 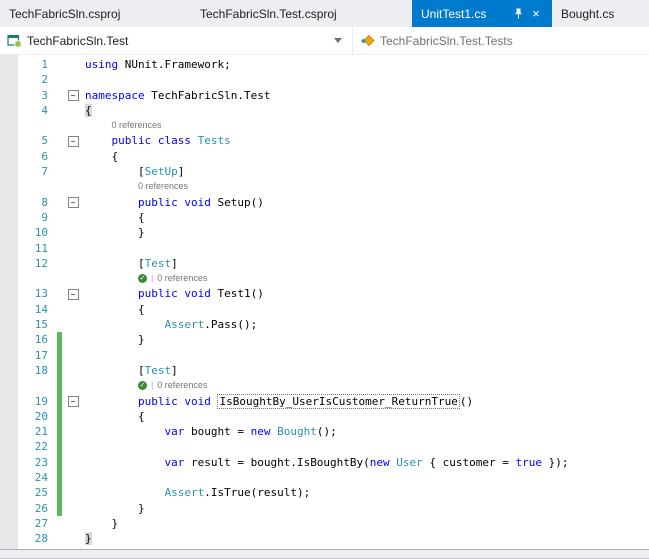 I want to click on code-line: 1 using NUnit.Framework;, so click(x=324, y=64).